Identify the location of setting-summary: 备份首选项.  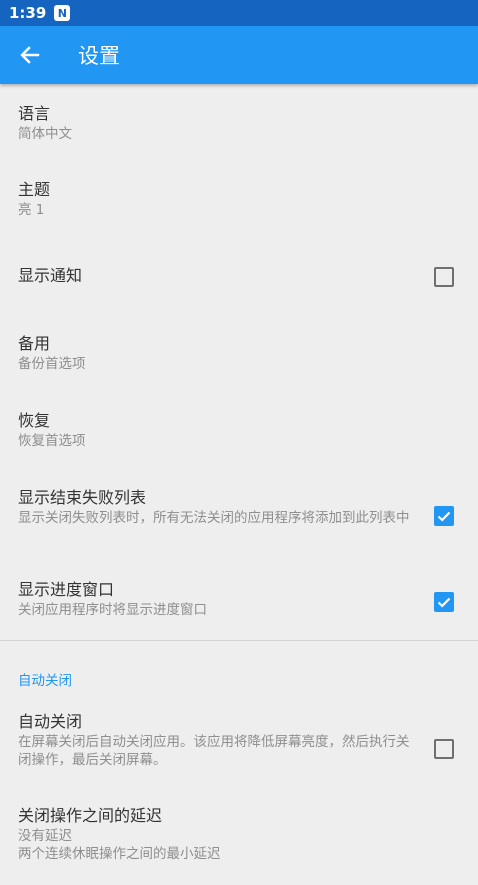
(52, 364).